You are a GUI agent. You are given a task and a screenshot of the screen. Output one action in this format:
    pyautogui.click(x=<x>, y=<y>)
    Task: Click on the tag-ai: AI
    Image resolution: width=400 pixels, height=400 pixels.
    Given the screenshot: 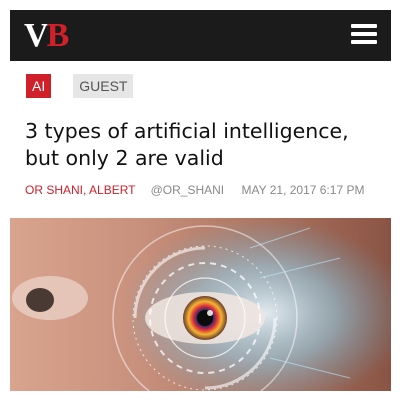 What is the action you would take?
    pyautogui.click(x=39, y=86)
    